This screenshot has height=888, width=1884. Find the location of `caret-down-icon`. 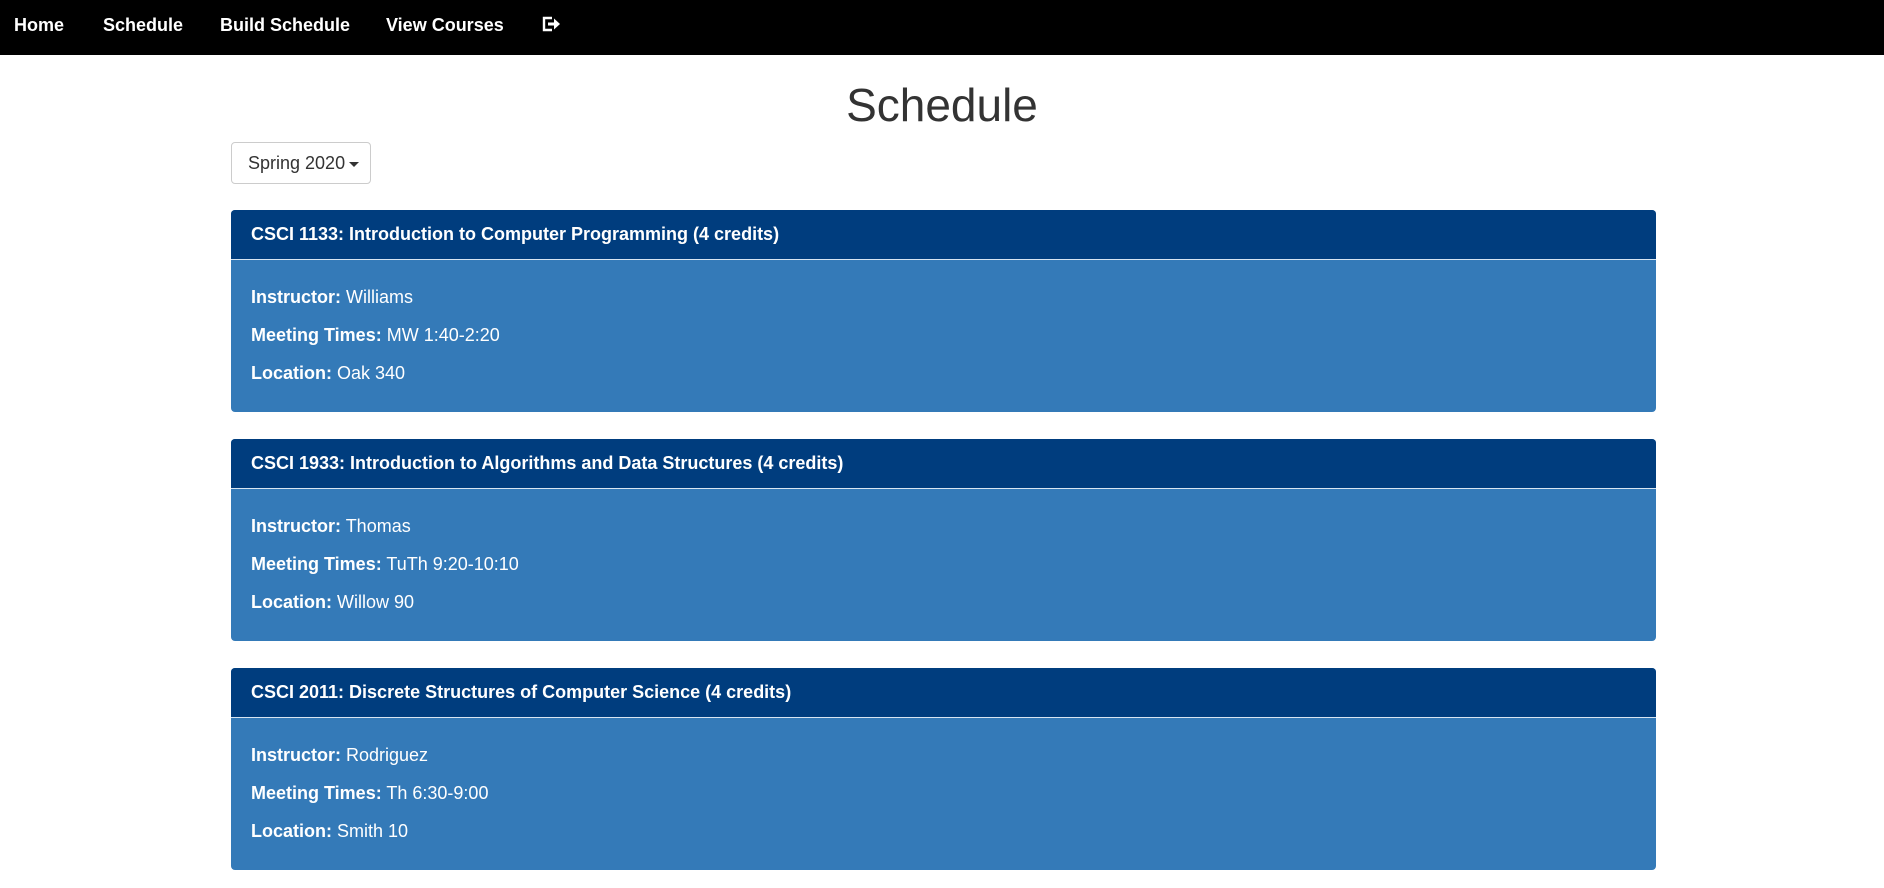

caret-down-icon is located at coordinates (354, 164).